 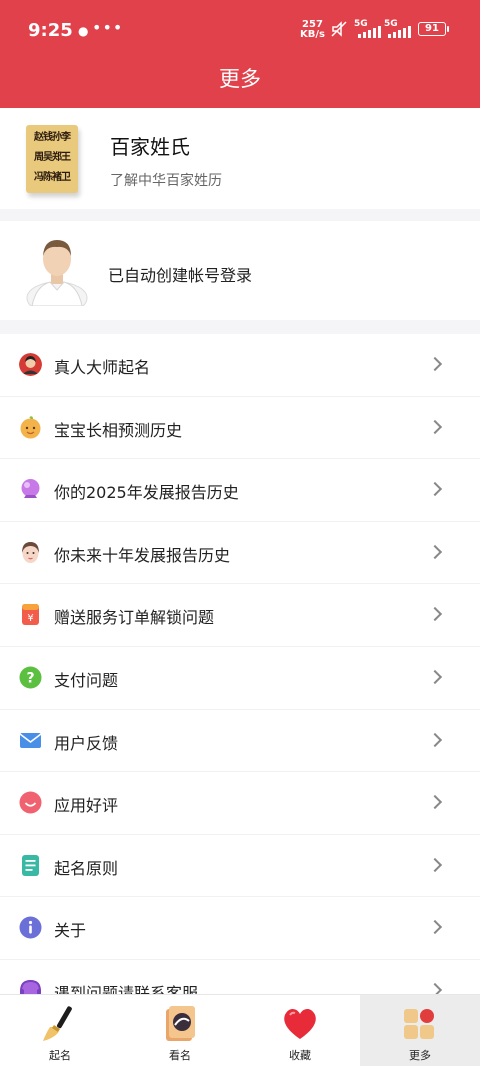 What do you see at coordinates (180, 1055) in the screenshot?
I see `tab-label: 看名` at bounding box center [180, 1055].